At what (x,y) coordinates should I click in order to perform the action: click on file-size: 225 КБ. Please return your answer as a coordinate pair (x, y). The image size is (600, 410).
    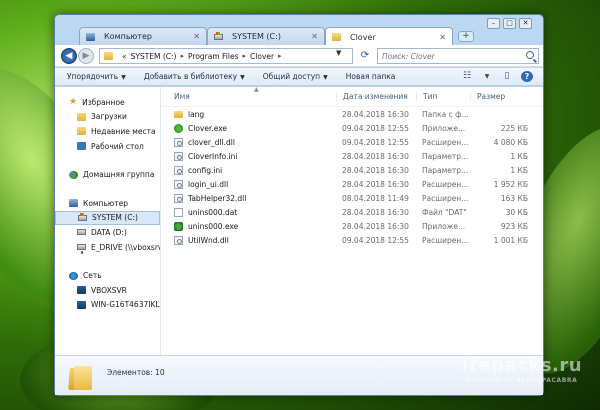
    Looking at the image, I should click on (514, 128).